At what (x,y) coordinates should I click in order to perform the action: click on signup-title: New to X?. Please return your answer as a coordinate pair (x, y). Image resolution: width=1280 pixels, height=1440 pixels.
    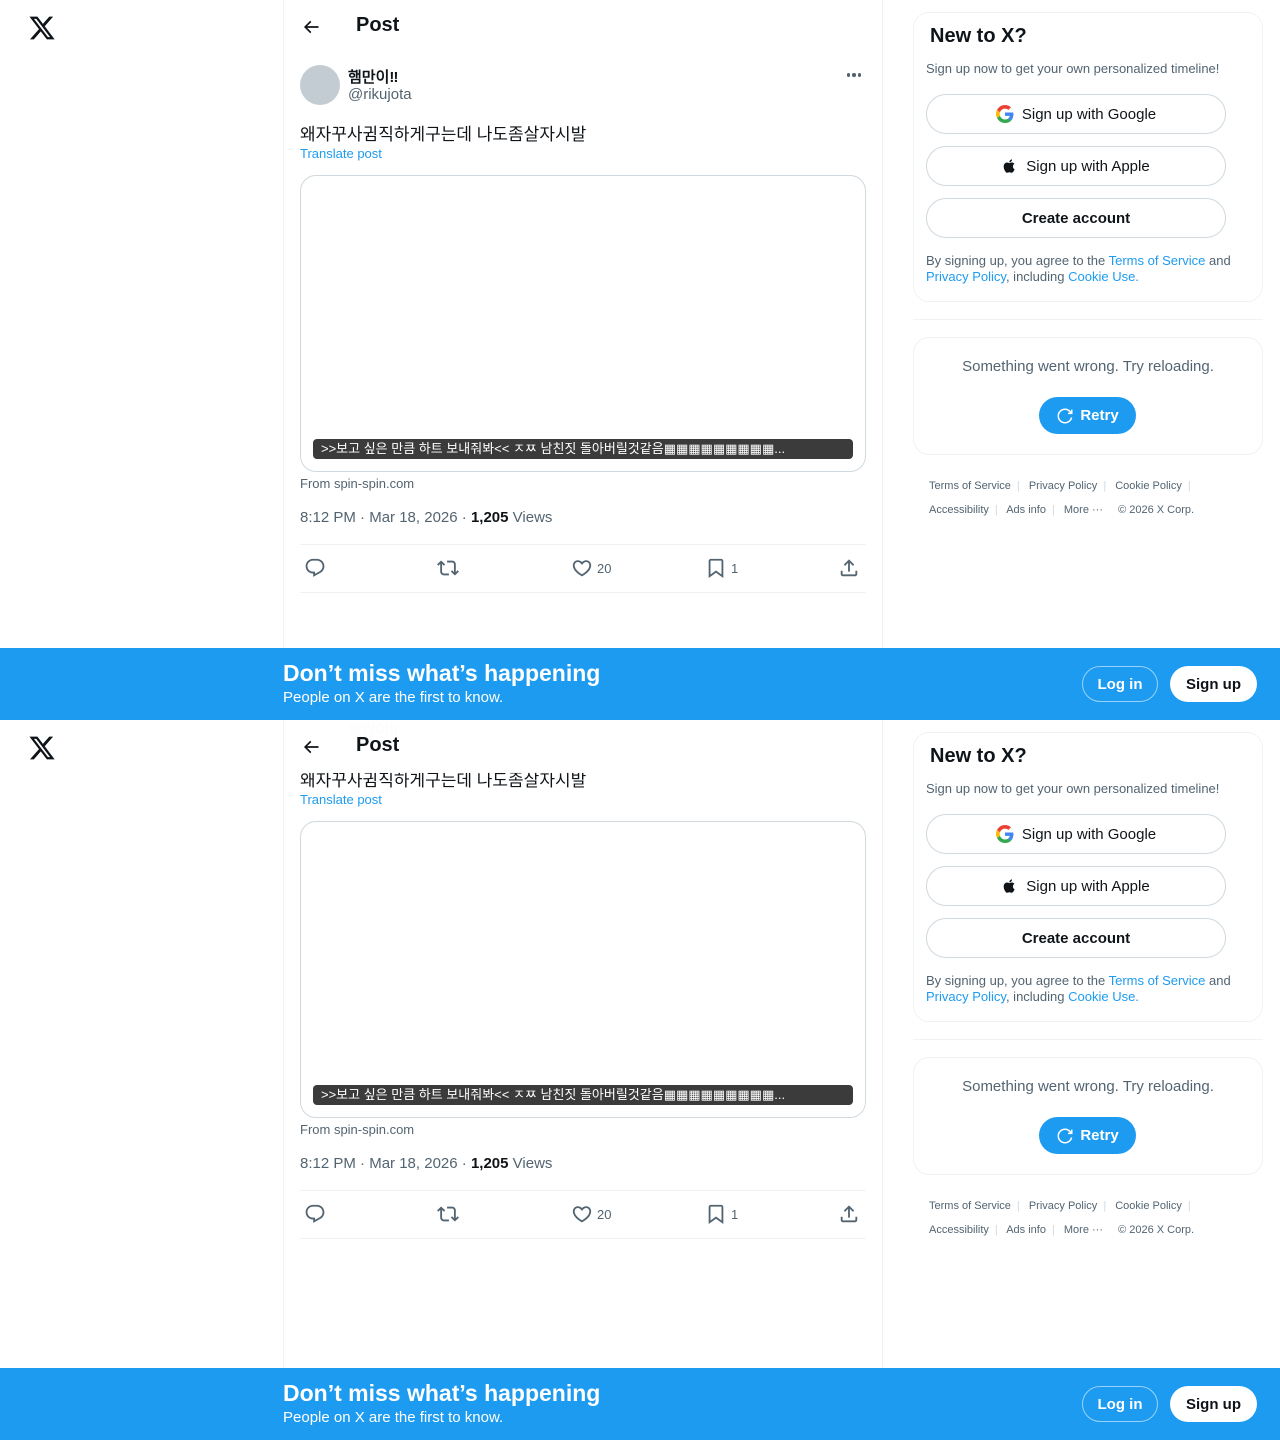
    Looking at the image, I should click on (978, 756).